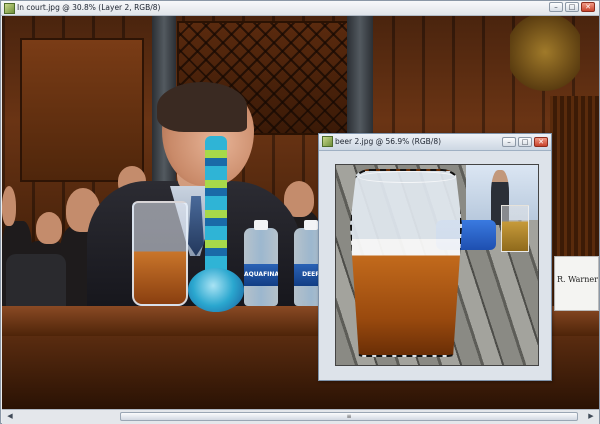 The height and width of the screenshot is (424, 600). What do you see at coordinates (591, 416) in the screenshot?
I see `scroll-right-icon: ▶` at bounding box center [591, 416].